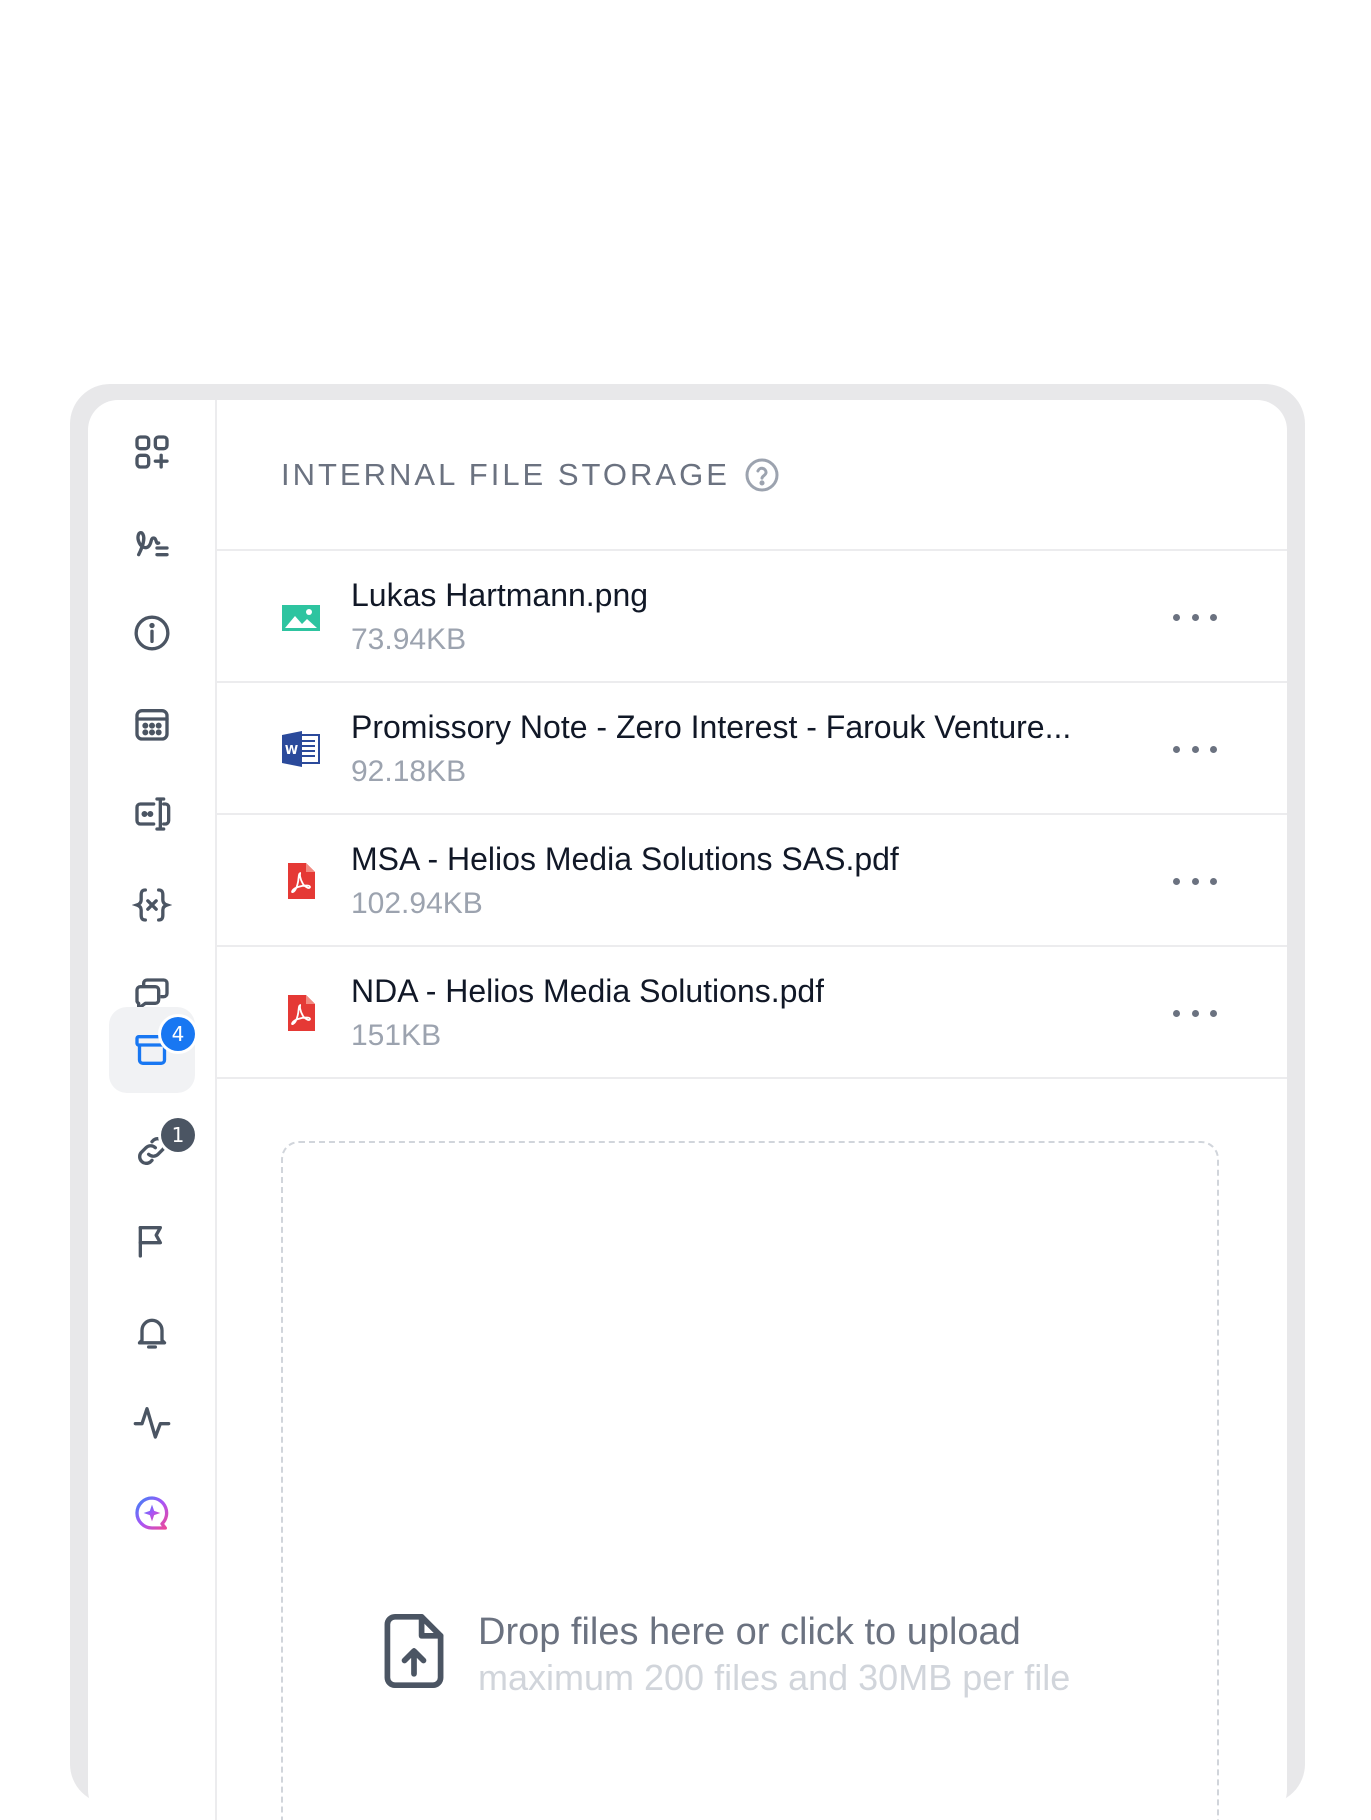 This screenshot has height=1820, width=1371. What do you see at coordinates (409, 771) in the screenshot?
I see `file-size: 92.18KB` at bounding box center [409, 771].